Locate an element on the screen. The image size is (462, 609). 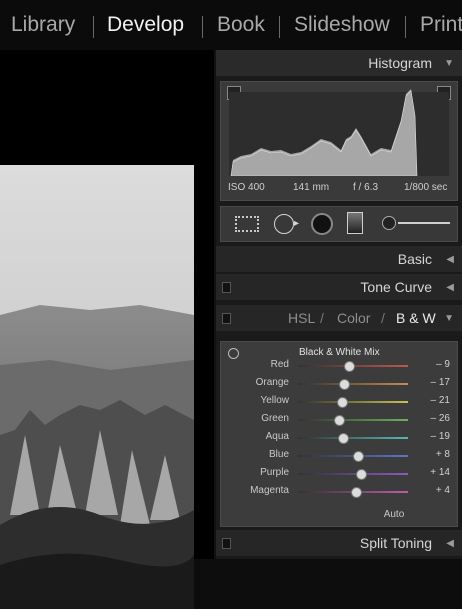
module-develop: Develop is located at coordinates (145, 25).